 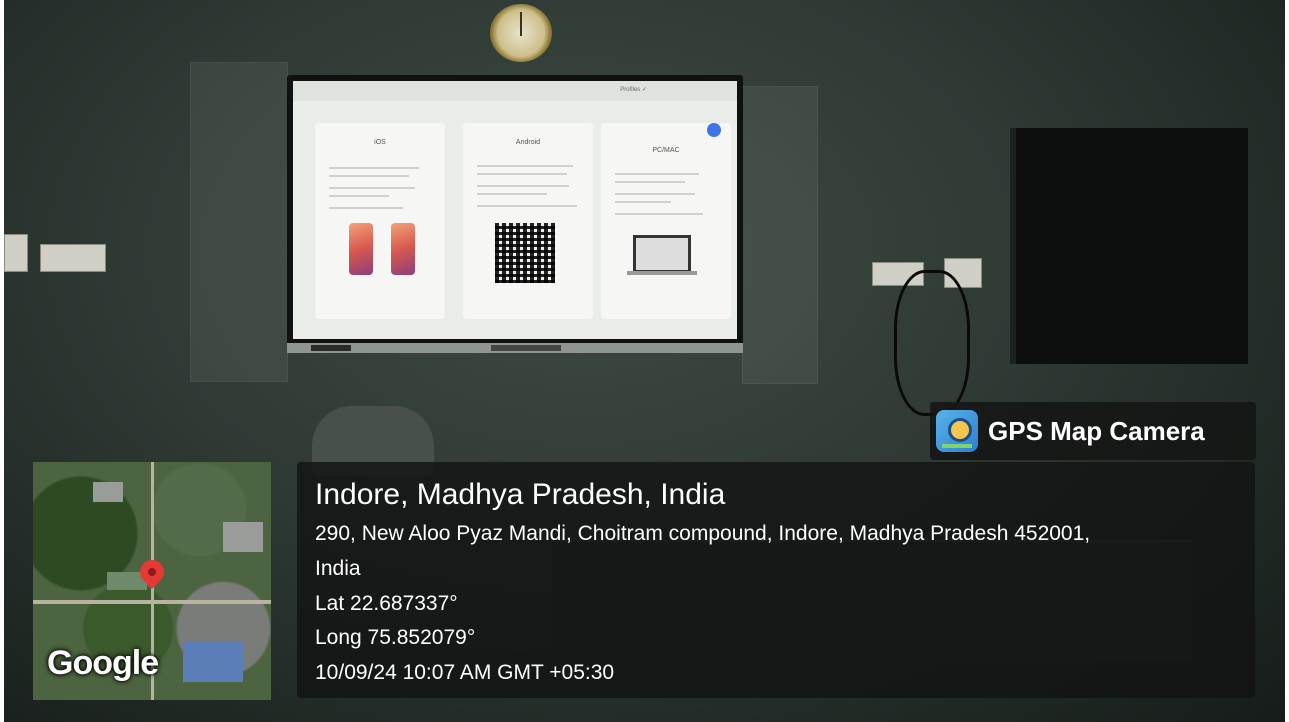 What do you see at coordinates (633, 90) in the screenshot?
I see `screen-header-text: Profiles ✓` at bounding box center [633, 90].